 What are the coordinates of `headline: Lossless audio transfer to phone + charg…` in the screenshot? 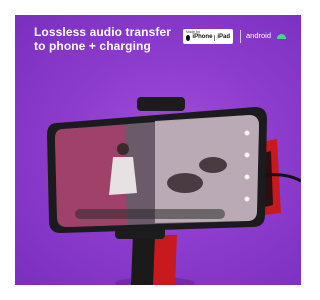 It's located at (103, 39).